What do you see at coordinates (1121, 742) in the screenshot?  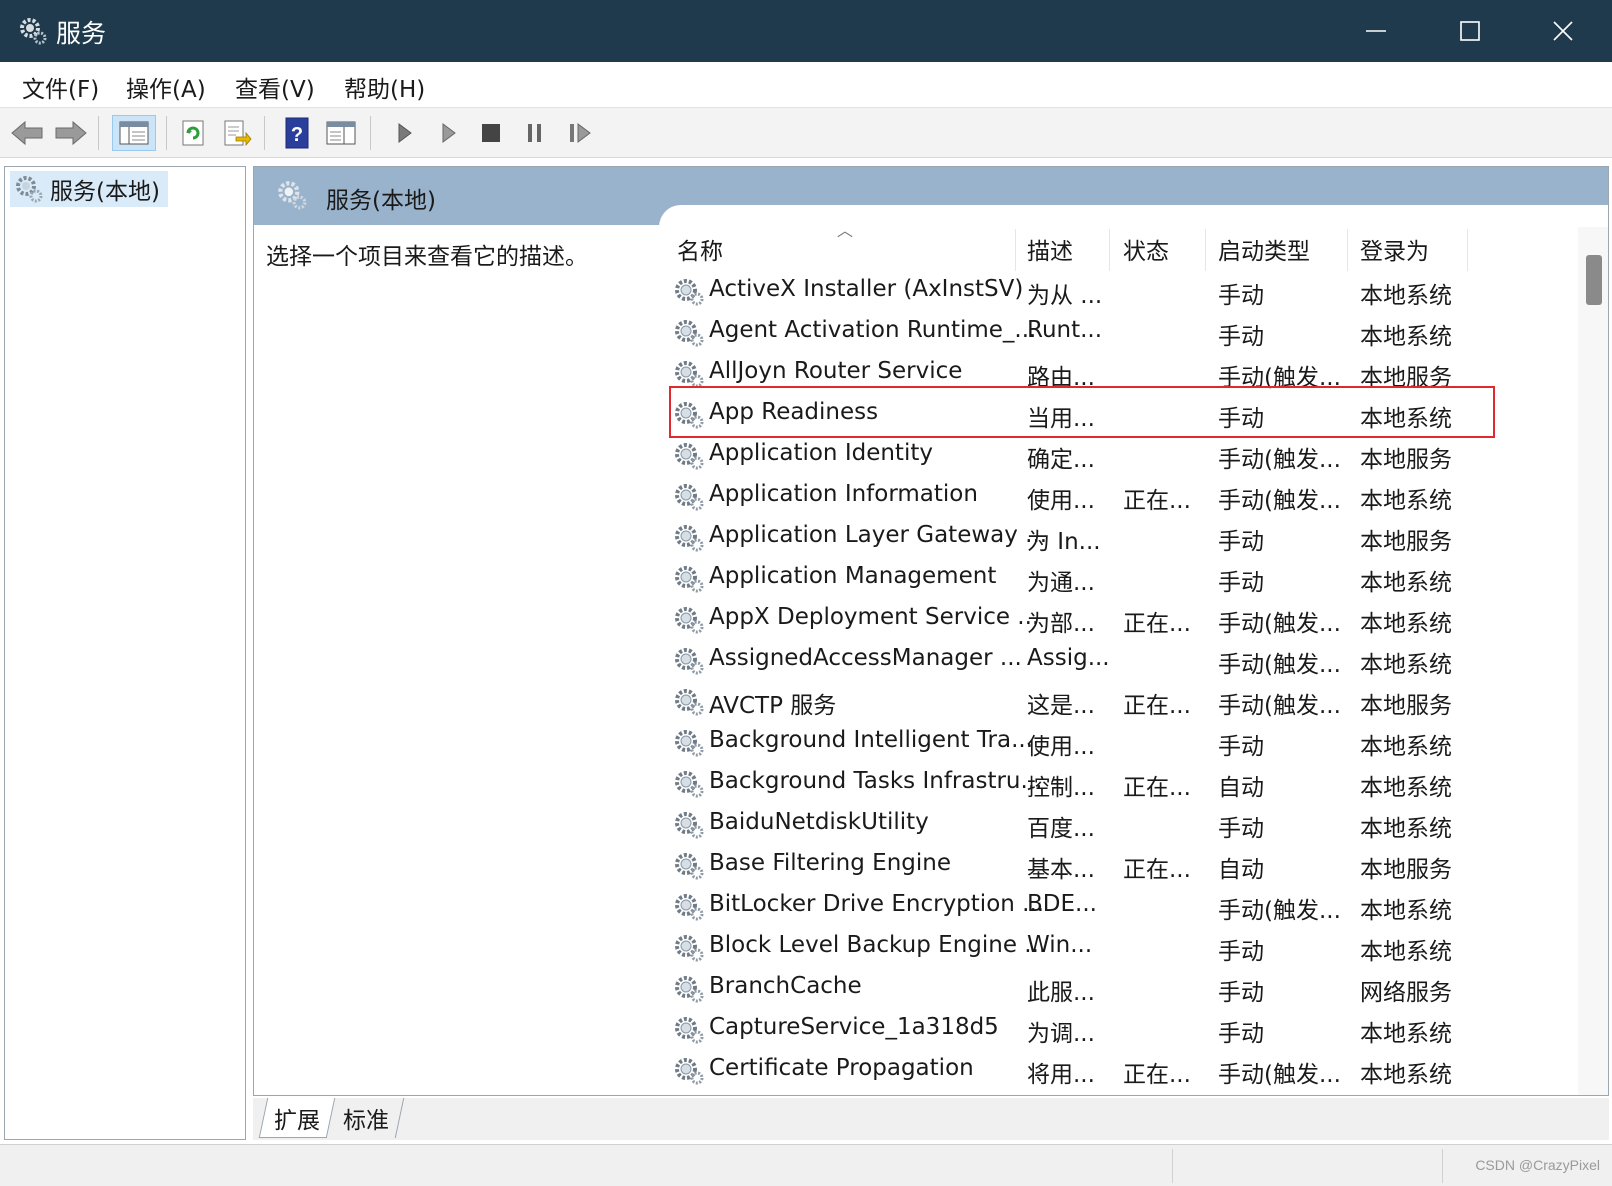 I see `service-row: Background Intelligent Tra... 使用... 手动 本地系统` at bounding box center [1121, 742].